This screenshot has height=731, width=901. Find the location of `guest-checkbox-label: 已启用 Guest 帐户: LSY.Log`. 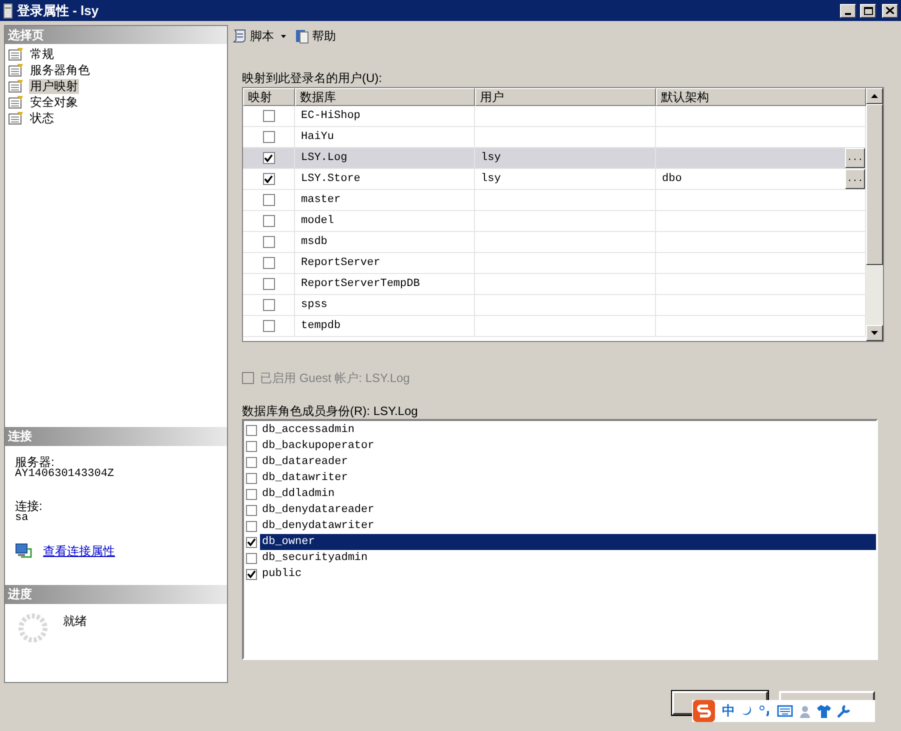

guest-checkbox-label: 已启用 Guest 帐户: LSY.Log is located at coordinates (335, 378).